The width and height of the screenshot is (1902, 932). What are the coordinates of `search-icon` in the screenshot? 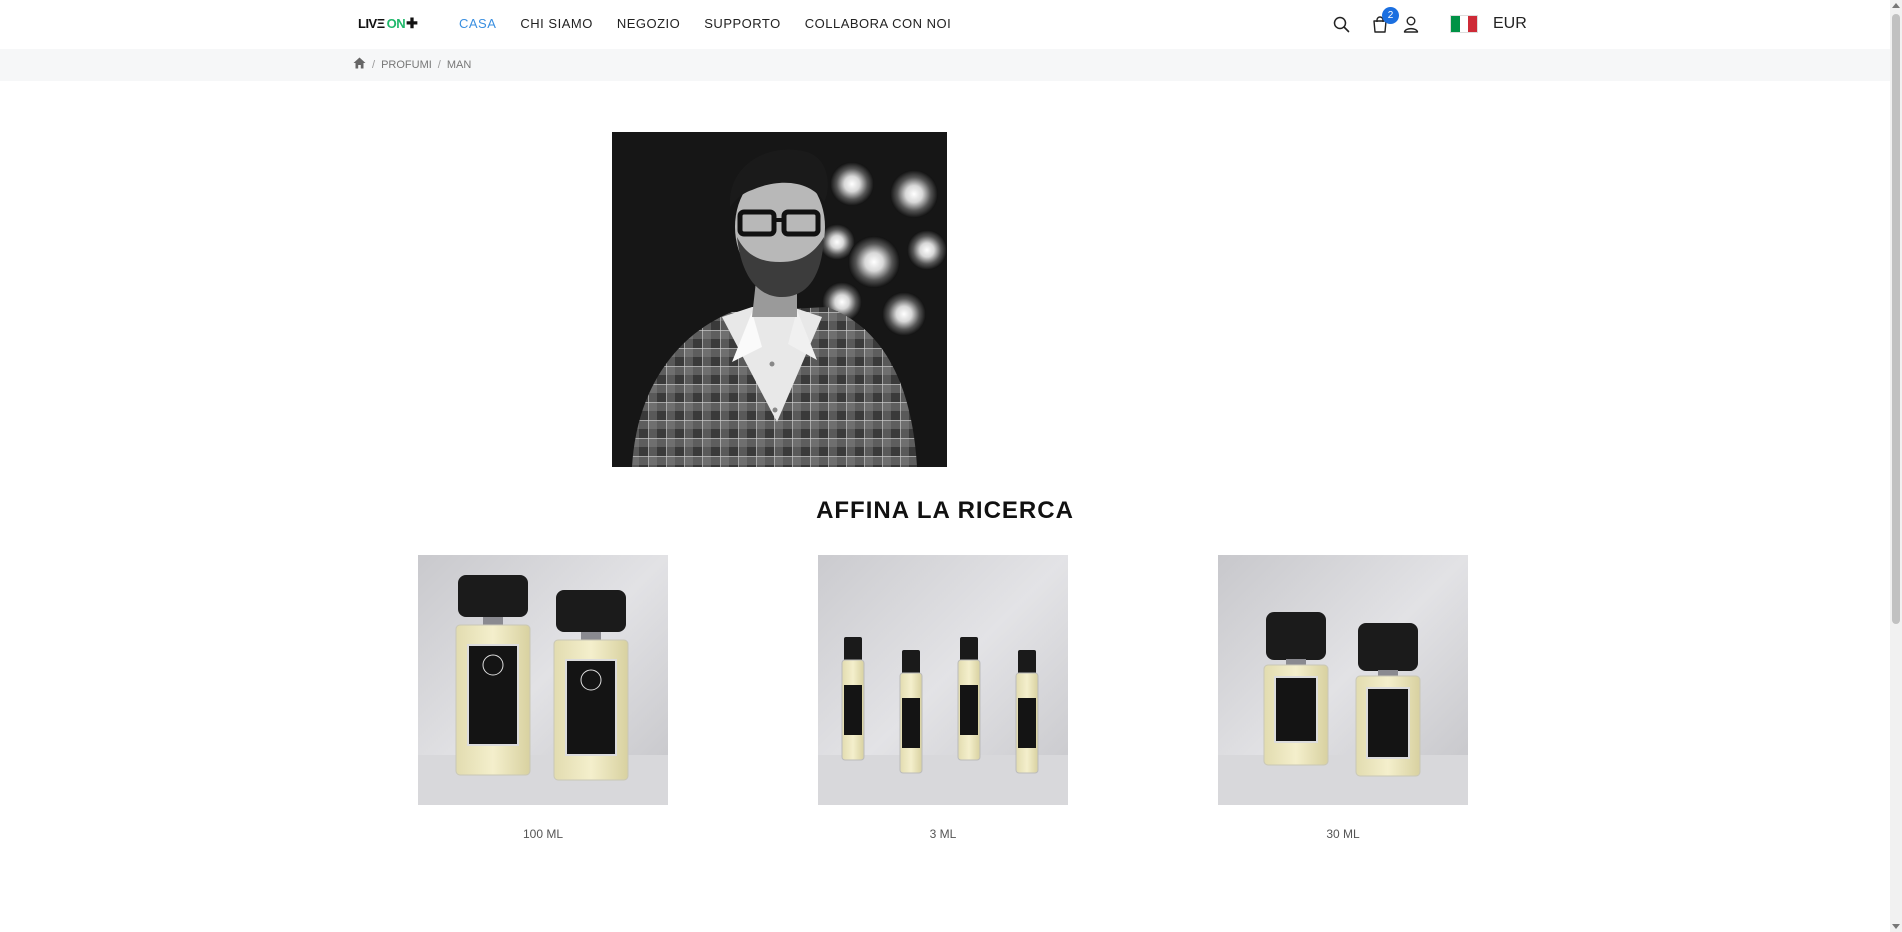 It's located at (1341, 24).